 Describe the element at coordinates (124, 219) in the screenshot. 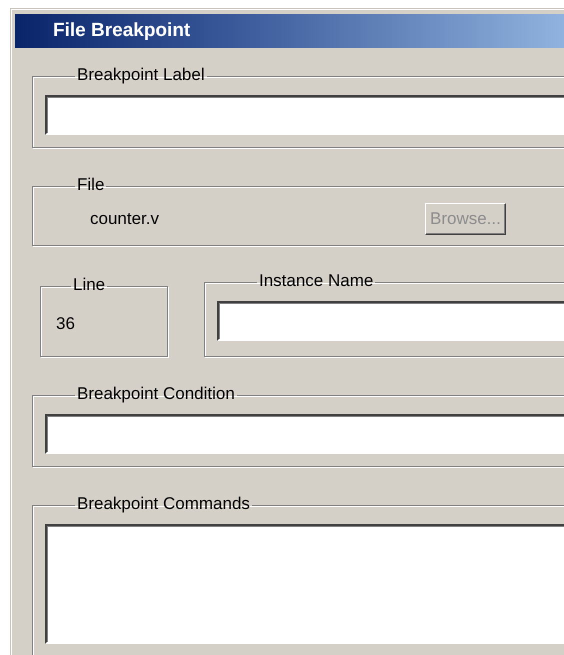

I see `file-name: counter.v` at that location.